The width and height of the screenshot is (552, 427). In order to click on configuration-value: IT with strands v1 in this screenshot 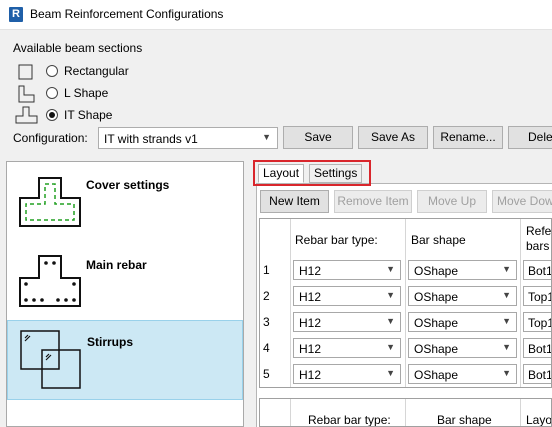, I will do `click(151, 139)`.